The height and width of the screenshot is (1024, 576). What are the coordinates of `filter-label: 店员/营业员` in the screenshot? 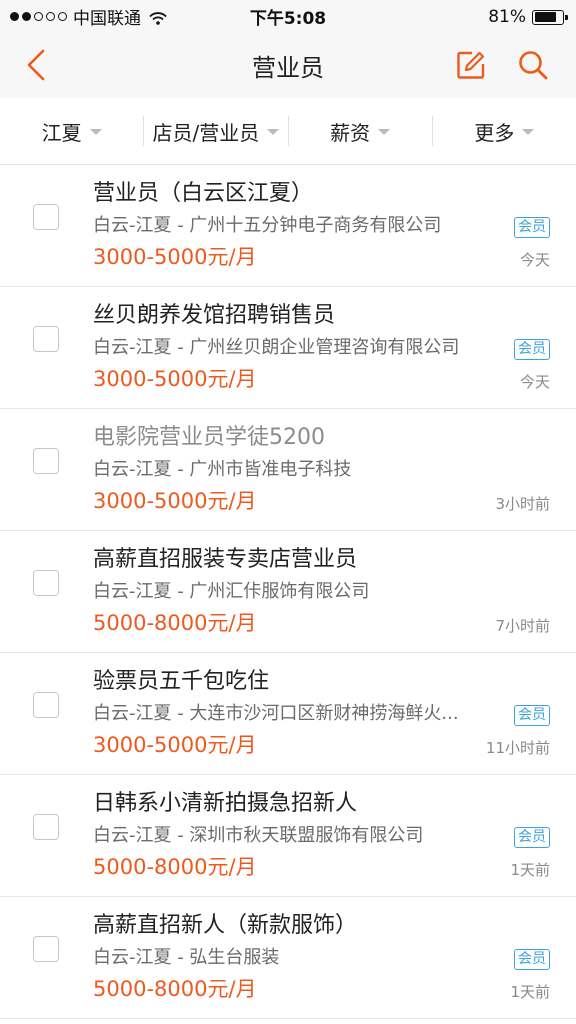 It's located at (206, 132).